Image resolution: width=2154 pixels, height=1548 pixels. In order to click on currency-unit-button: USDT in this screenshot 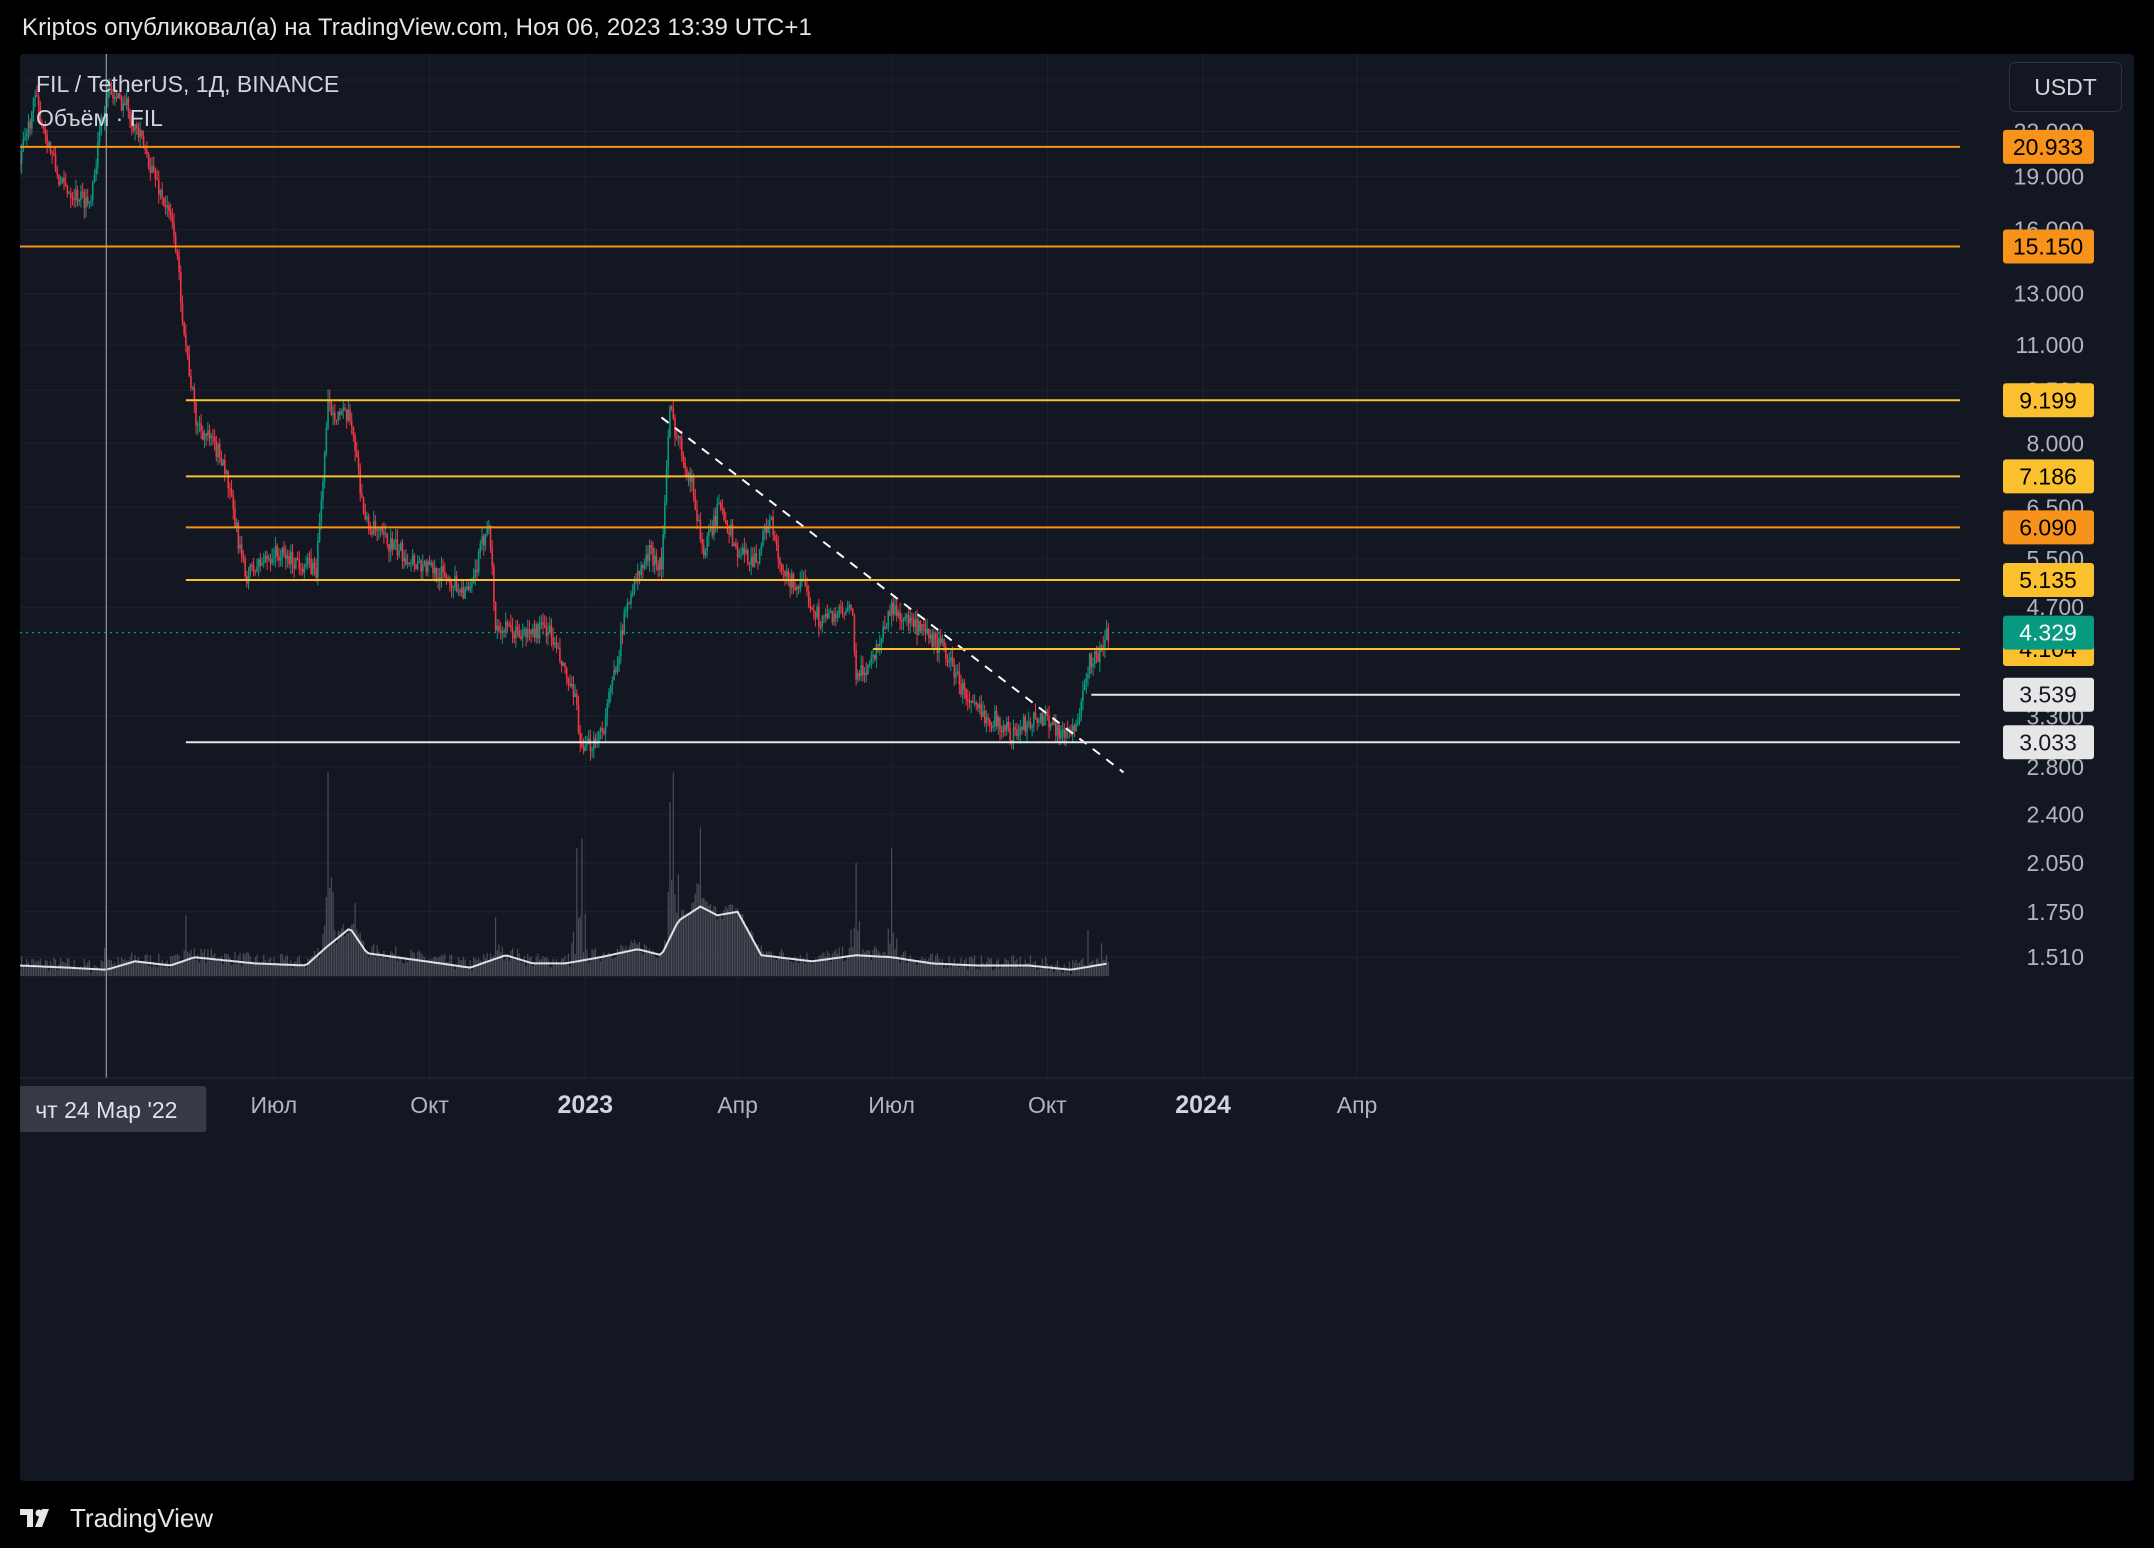, I will do `click(2065, 87)`.